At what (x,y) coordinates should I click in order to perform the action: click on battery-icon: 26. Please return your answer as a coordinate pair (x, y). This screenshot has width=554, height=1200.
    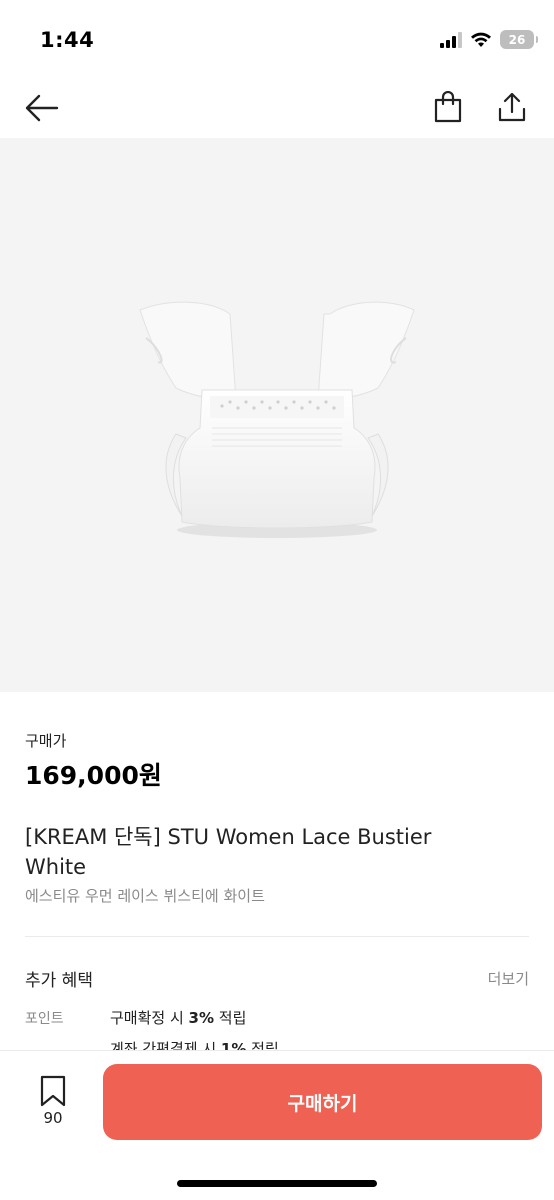
    Looking at the image, I should click on (519, 39).